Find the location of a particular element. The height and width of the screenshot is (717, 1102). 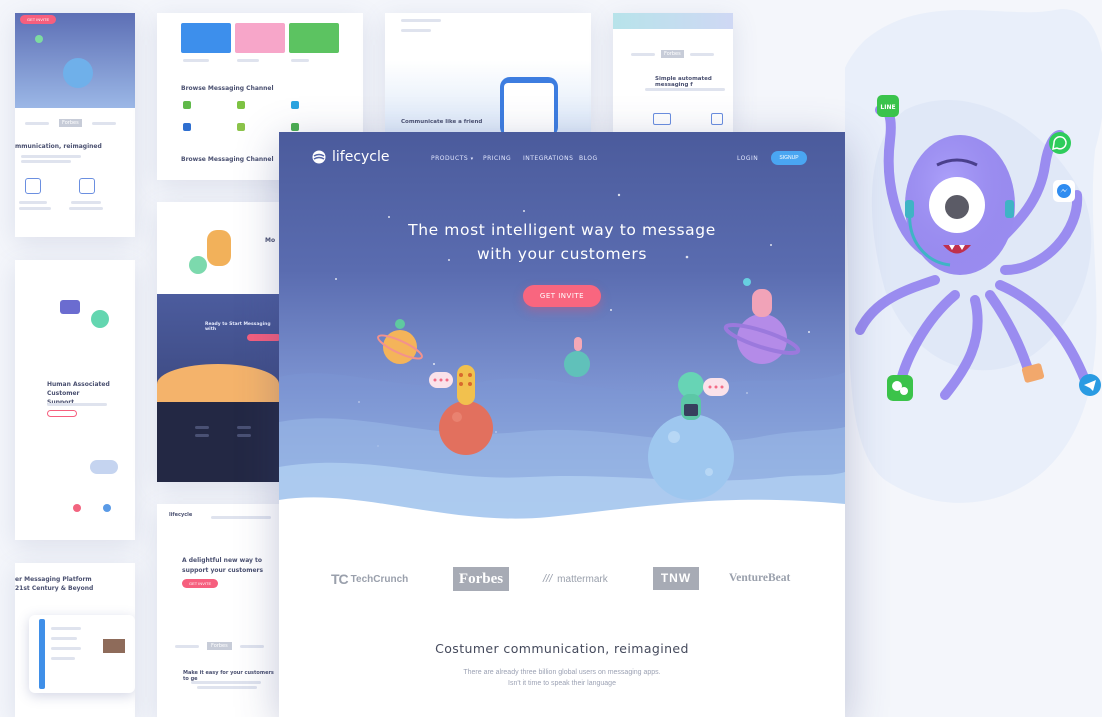

brand-name: lifecycle is located at coordinates (361, 157).